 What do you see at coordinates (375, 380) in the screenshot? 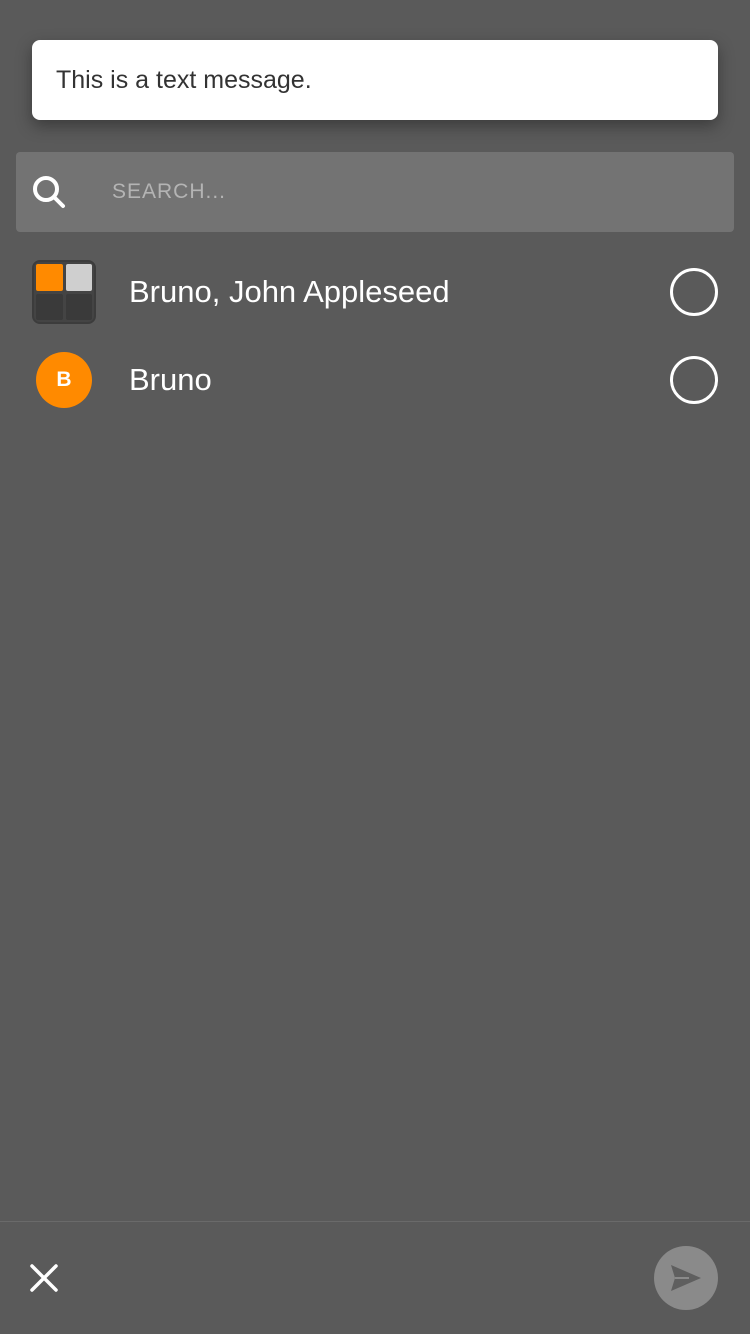
I see `conversation-row-bruno: B Bruno` at bounding box center [375, 380].